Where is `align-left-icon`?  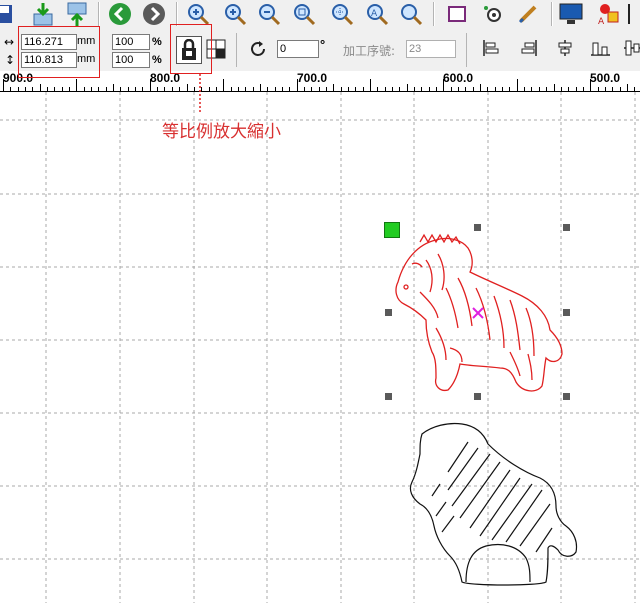
align-left-icon is located at coordinates (491, 50).